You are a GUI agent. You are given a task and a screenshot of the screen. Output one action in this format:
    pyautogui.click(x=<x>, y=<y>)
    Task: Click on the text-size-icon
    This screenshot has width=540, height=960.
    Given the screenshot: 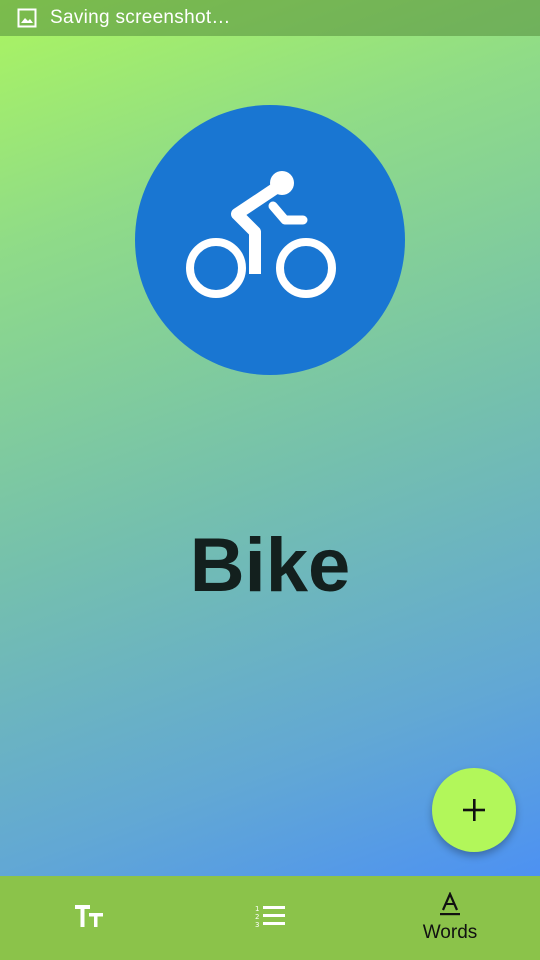 What is the action you would take?
    pyautogui.click(x=89, y=916)
    